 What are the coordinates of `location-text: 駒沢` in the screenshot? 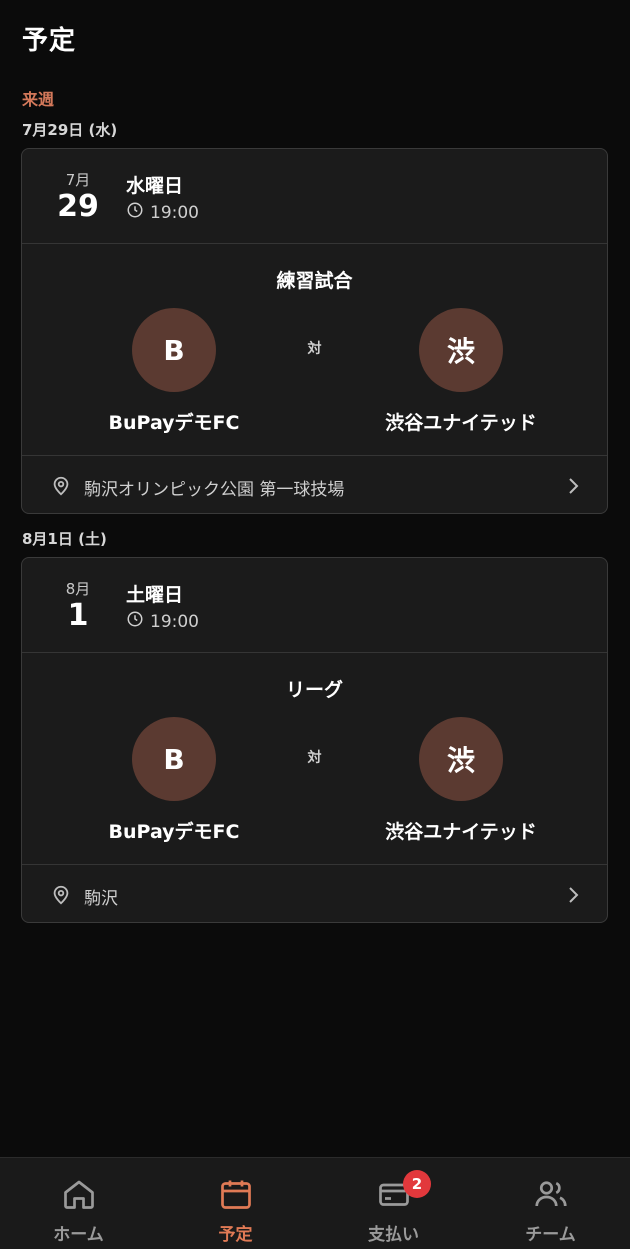 It's located at (101, 899).